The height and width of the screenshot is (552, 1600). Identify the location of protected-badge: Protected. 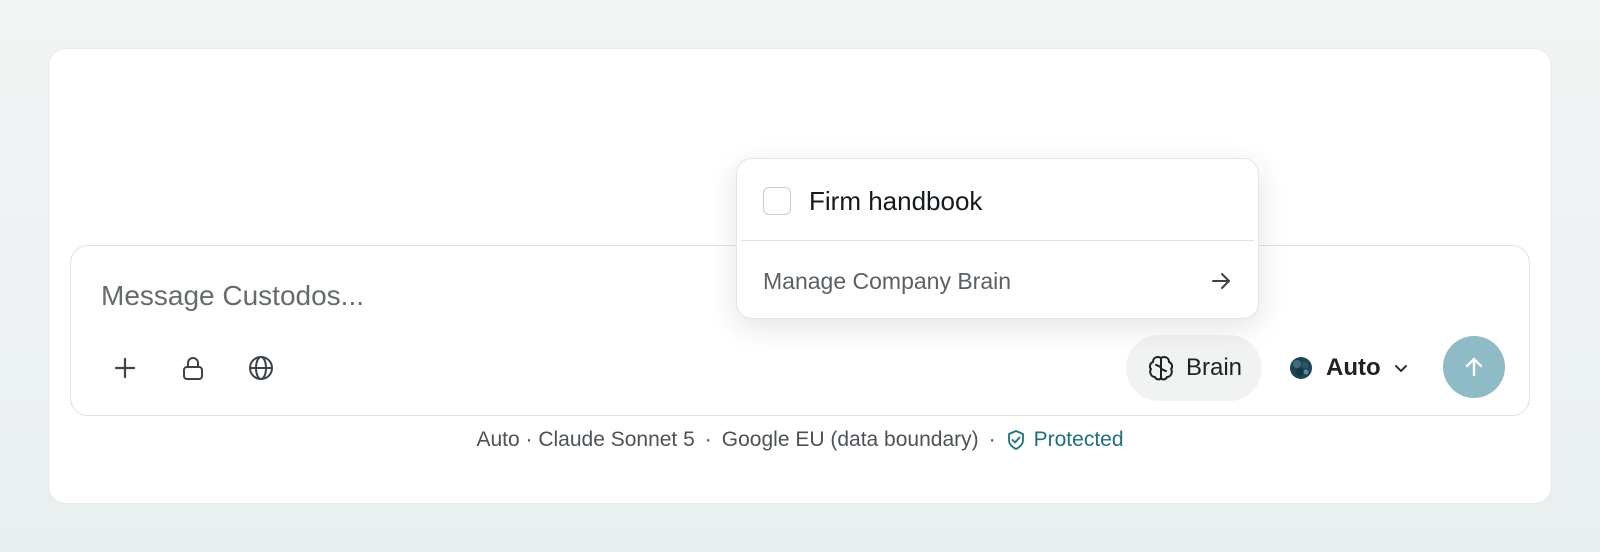
(1065, 440).